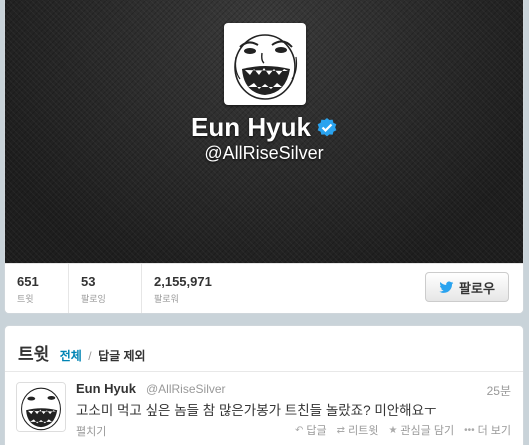 Image resolution: width=529 pixels, height=445 pixels. Describe the element at coordinates (446, 287) in the screenshot. I see `twitter-bird-icon` at that location.